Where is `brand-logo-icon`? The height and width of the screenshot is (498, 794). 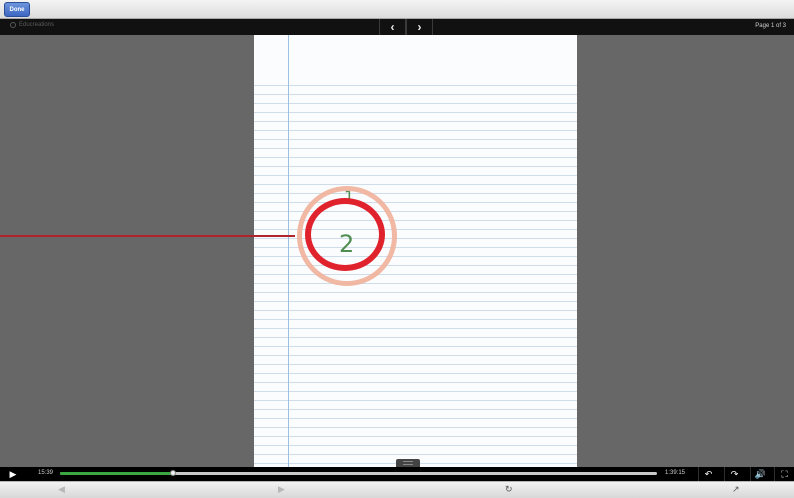
brand-logo-icon is located at coordinates (13, 25).